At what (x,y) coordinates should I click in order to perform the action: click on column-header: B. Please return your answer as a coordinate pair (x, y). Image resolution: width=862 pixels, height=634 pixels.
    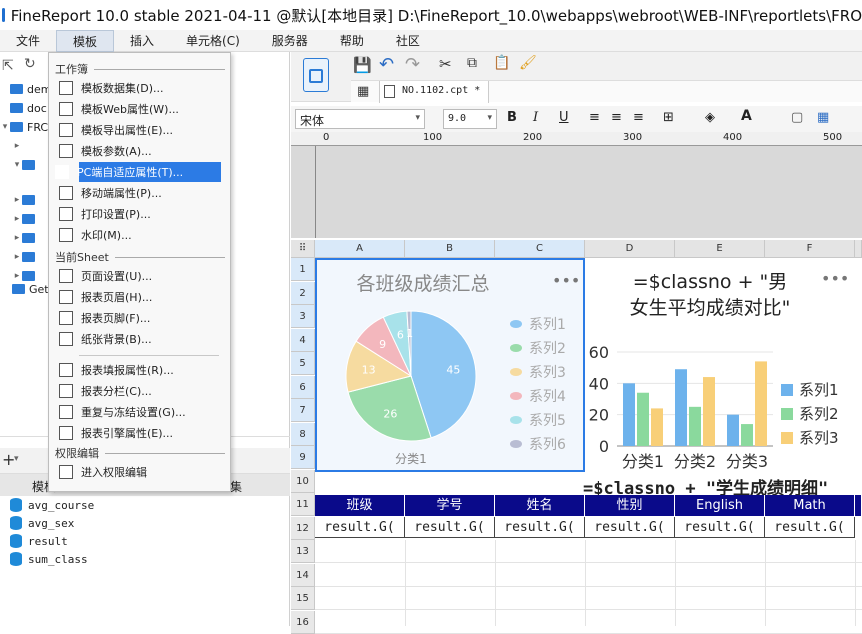
    Looking at the image, I should click on (450, 249).